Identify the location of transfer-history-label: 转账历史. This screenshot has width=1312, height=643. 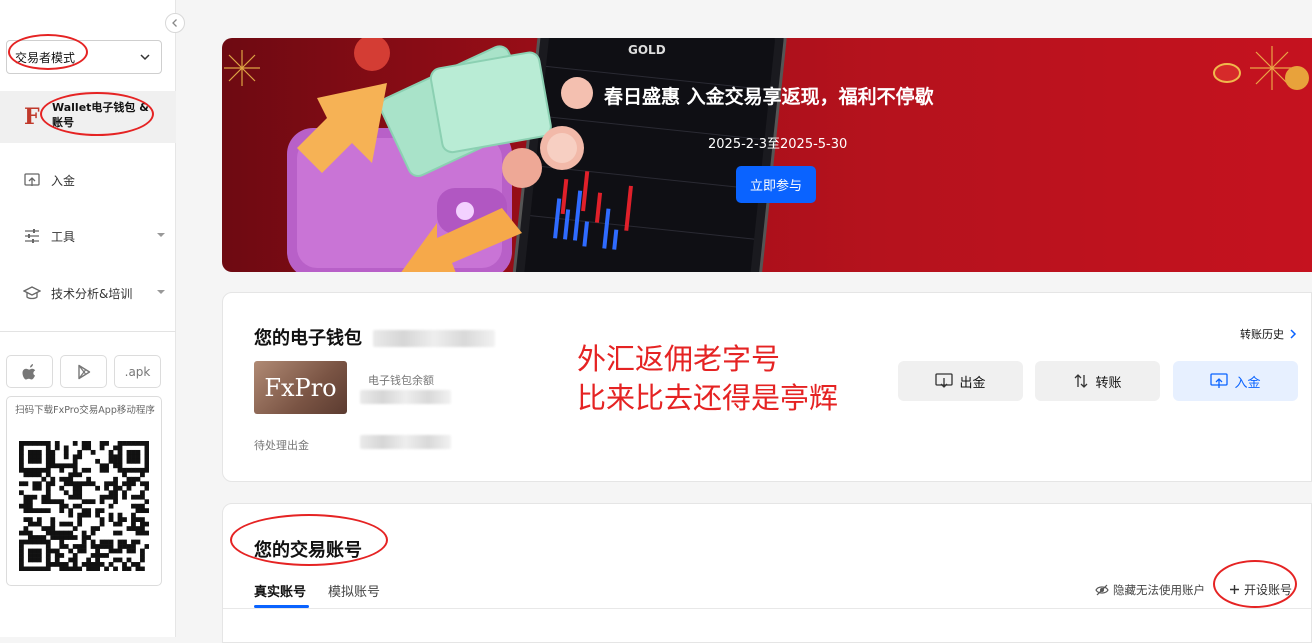
(1262, 334).